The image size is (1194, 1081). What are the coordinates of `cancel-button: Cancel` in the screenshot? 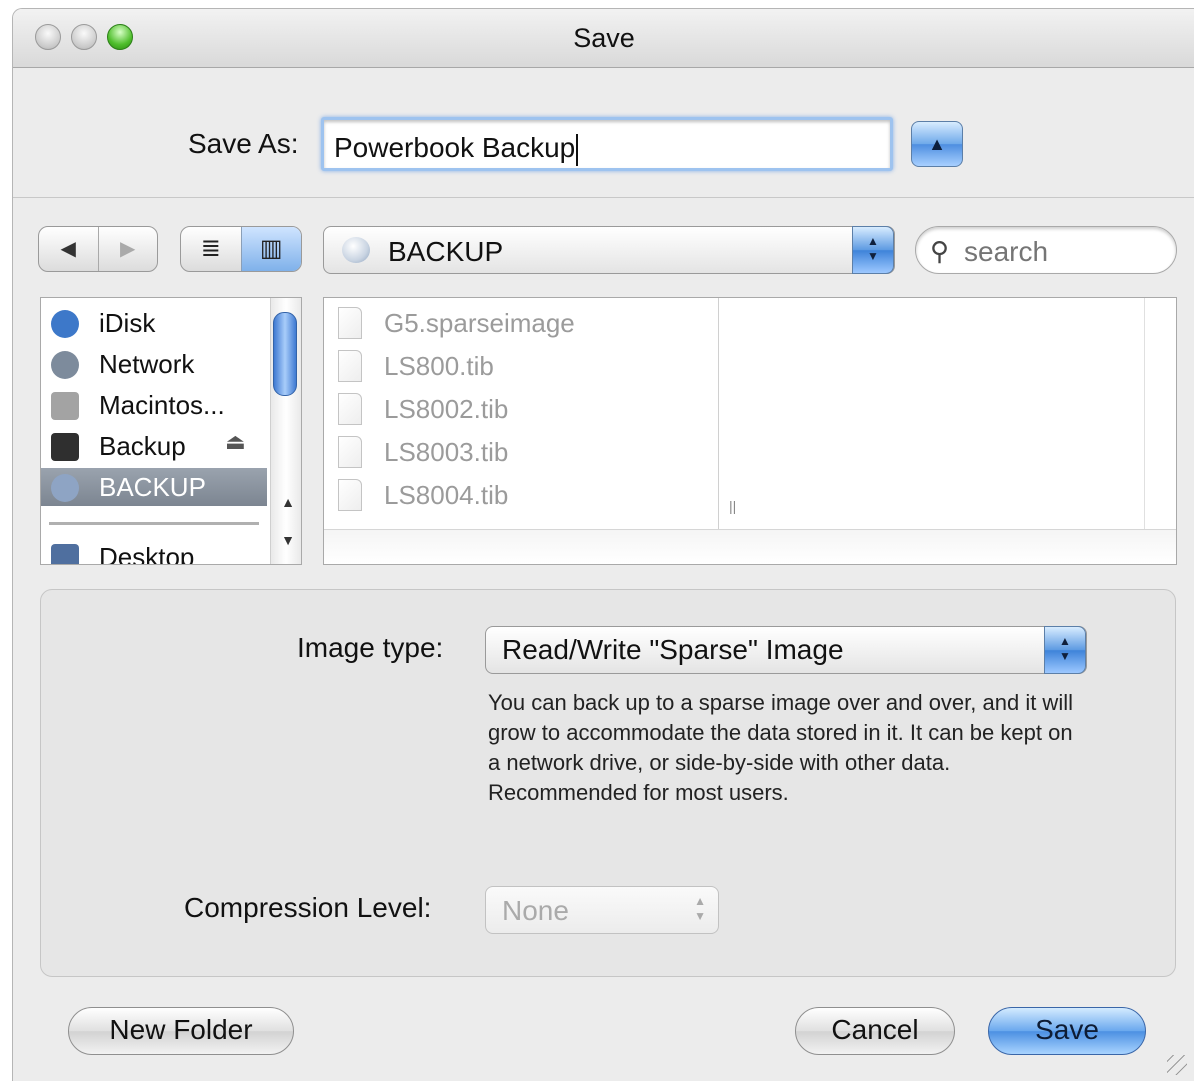 It's located at (875, 1031).